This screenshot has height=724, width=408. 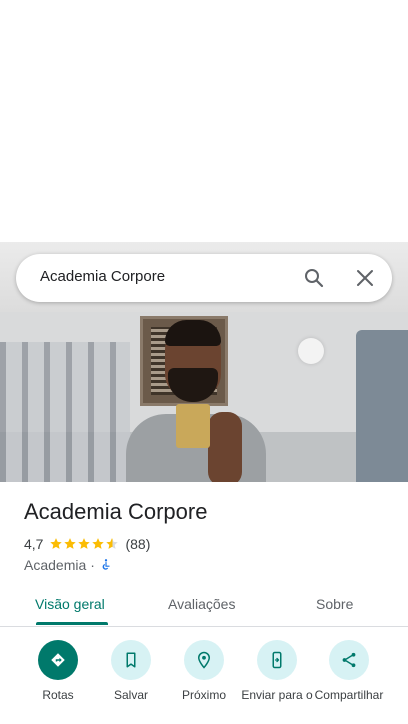 What do you see at coordinates (204, 660) in the screenshot?
I see `nearby-icon` at bounding box center [204, 660].